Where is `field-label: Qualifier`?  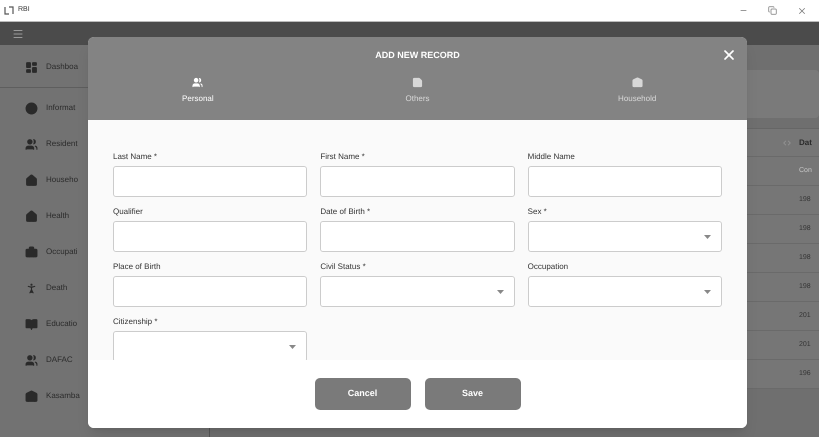
field-label: Qualifier is located at coordinates (128, 211).